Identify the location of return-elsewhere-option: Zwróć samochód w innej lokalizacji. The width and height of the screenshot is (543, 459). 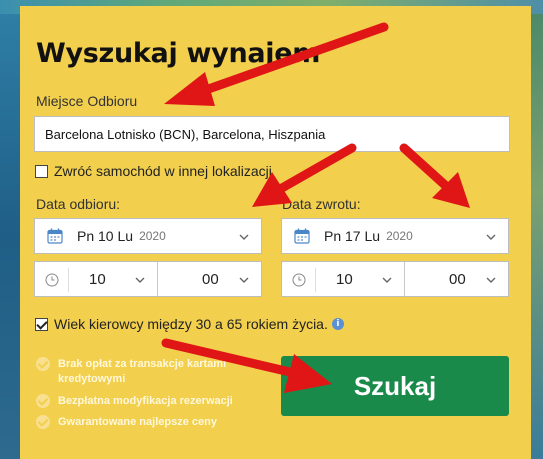
(153, 171).